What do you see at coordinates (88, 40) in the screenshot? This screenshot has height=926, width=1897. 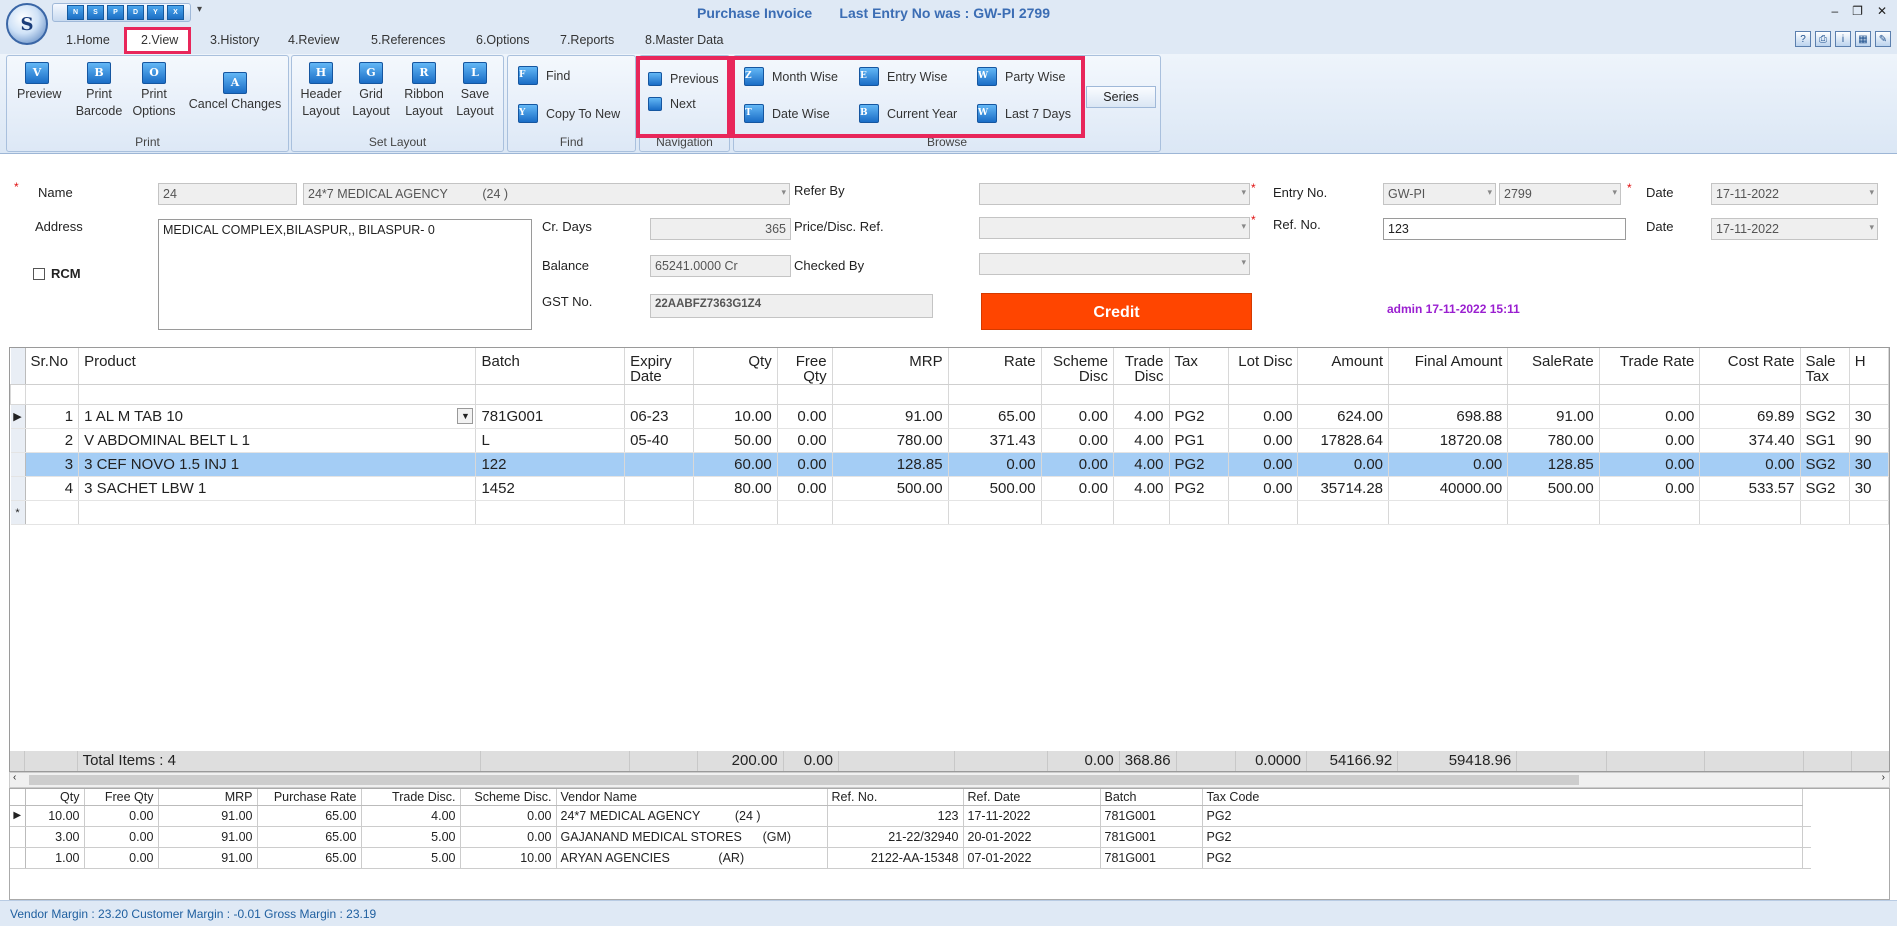 I see `tab-home: 1.Home` at bounding box center [88, 40].